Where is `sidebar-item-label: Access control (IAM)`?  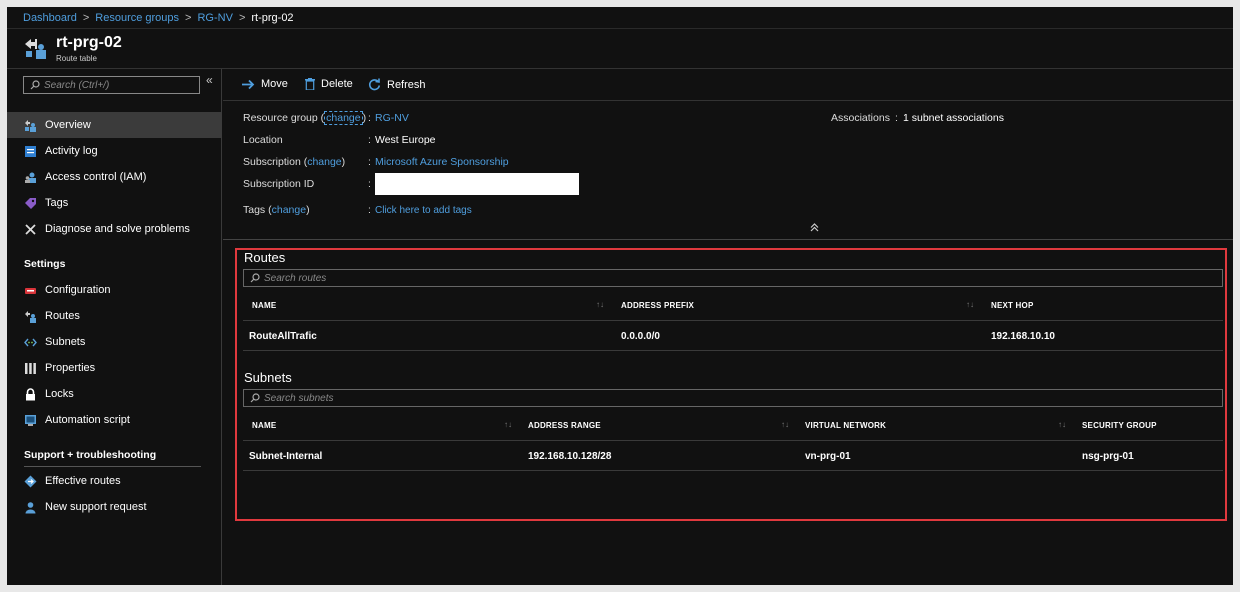 sidebar-item-label: Access control (IAM) is located at coordinates (96, 177).